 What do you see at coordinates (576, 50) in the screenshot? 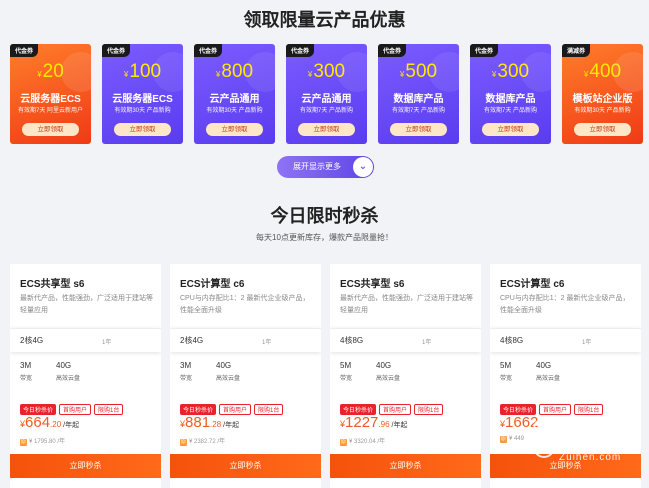
I see `coupon-tag: 满减券` at bounding box center [576, 50].